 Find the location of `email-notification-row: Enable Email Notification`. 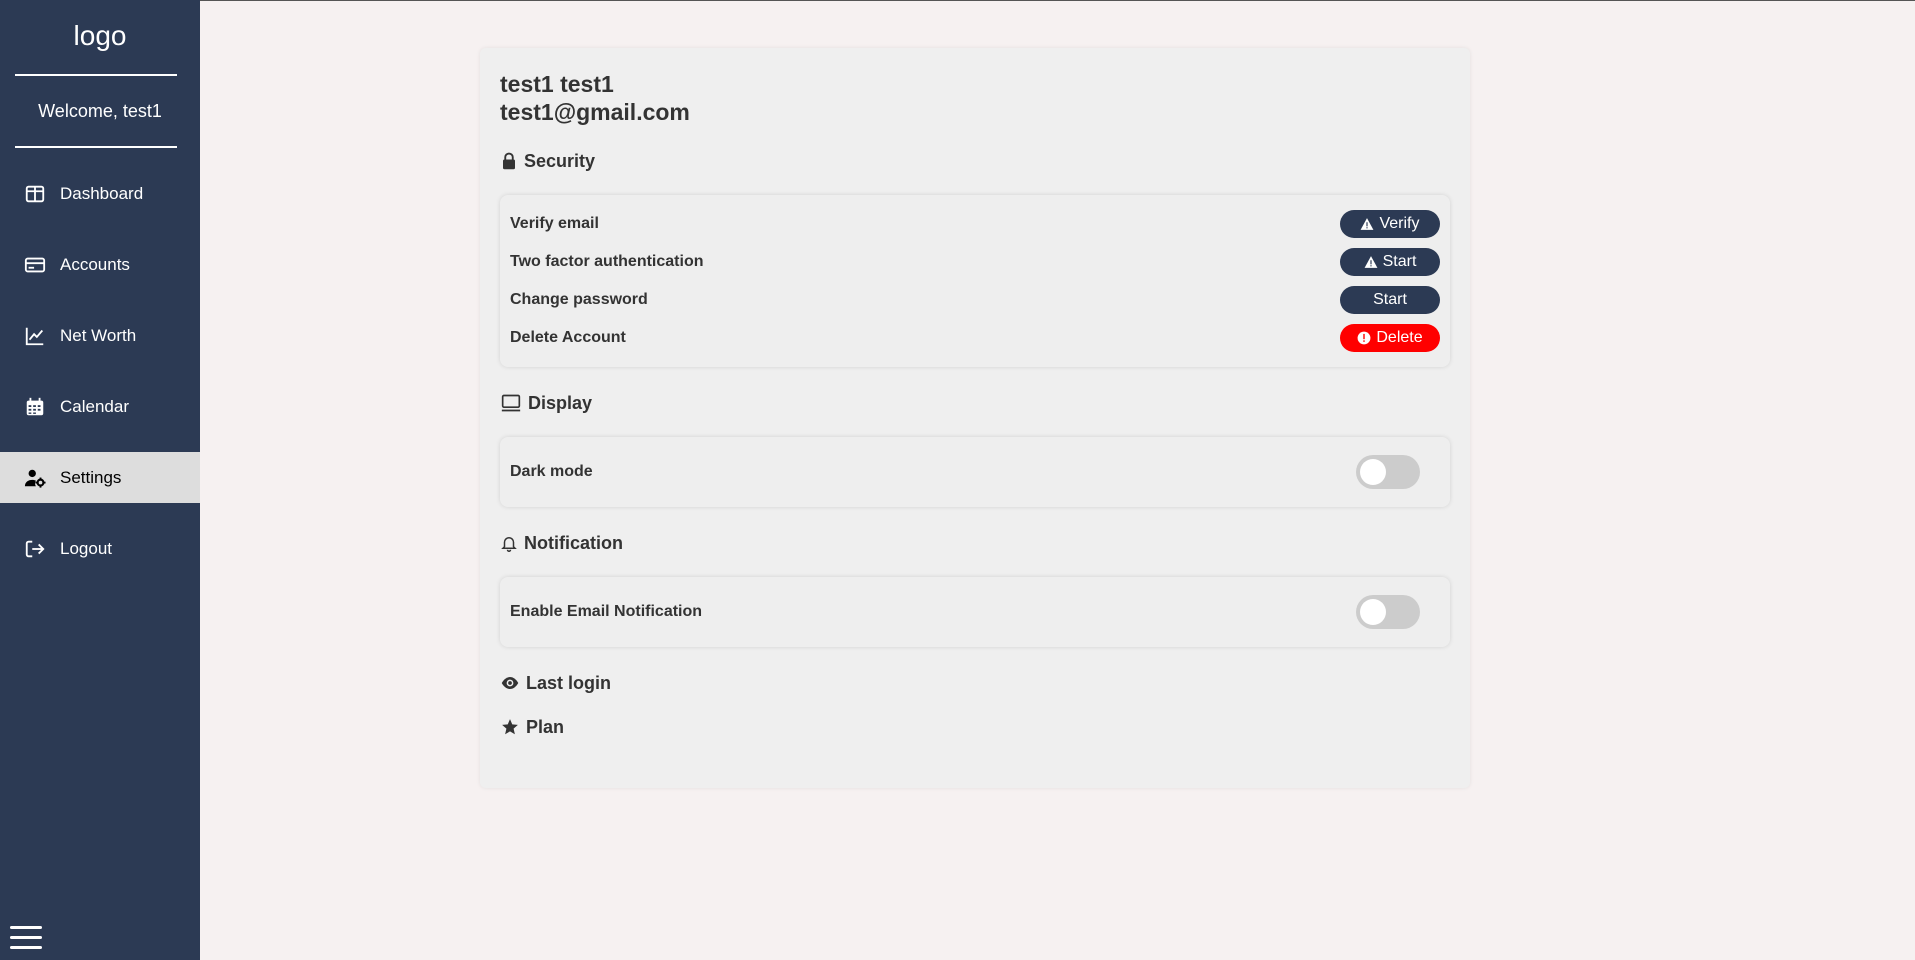

email-notification-row: Enable Email Notification is located at coordinates (975, 612).